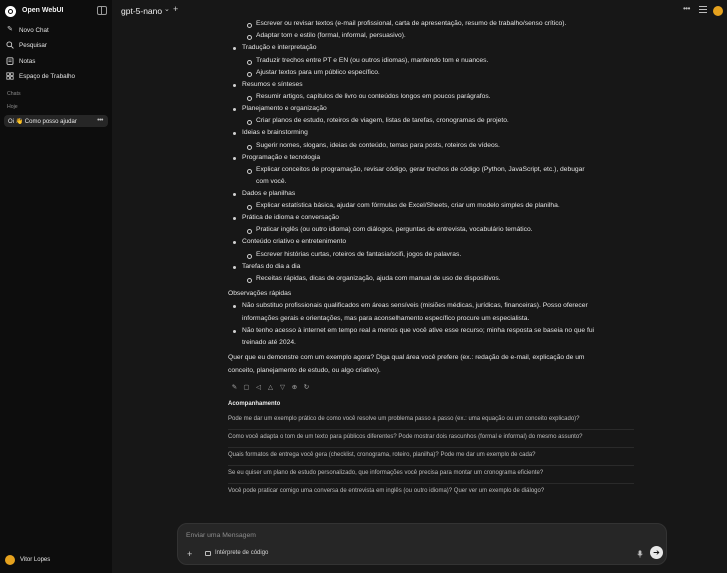  Describe the element at coordinates (14, 94) in the screenshot. I see `section-chats: Chats` at that location.